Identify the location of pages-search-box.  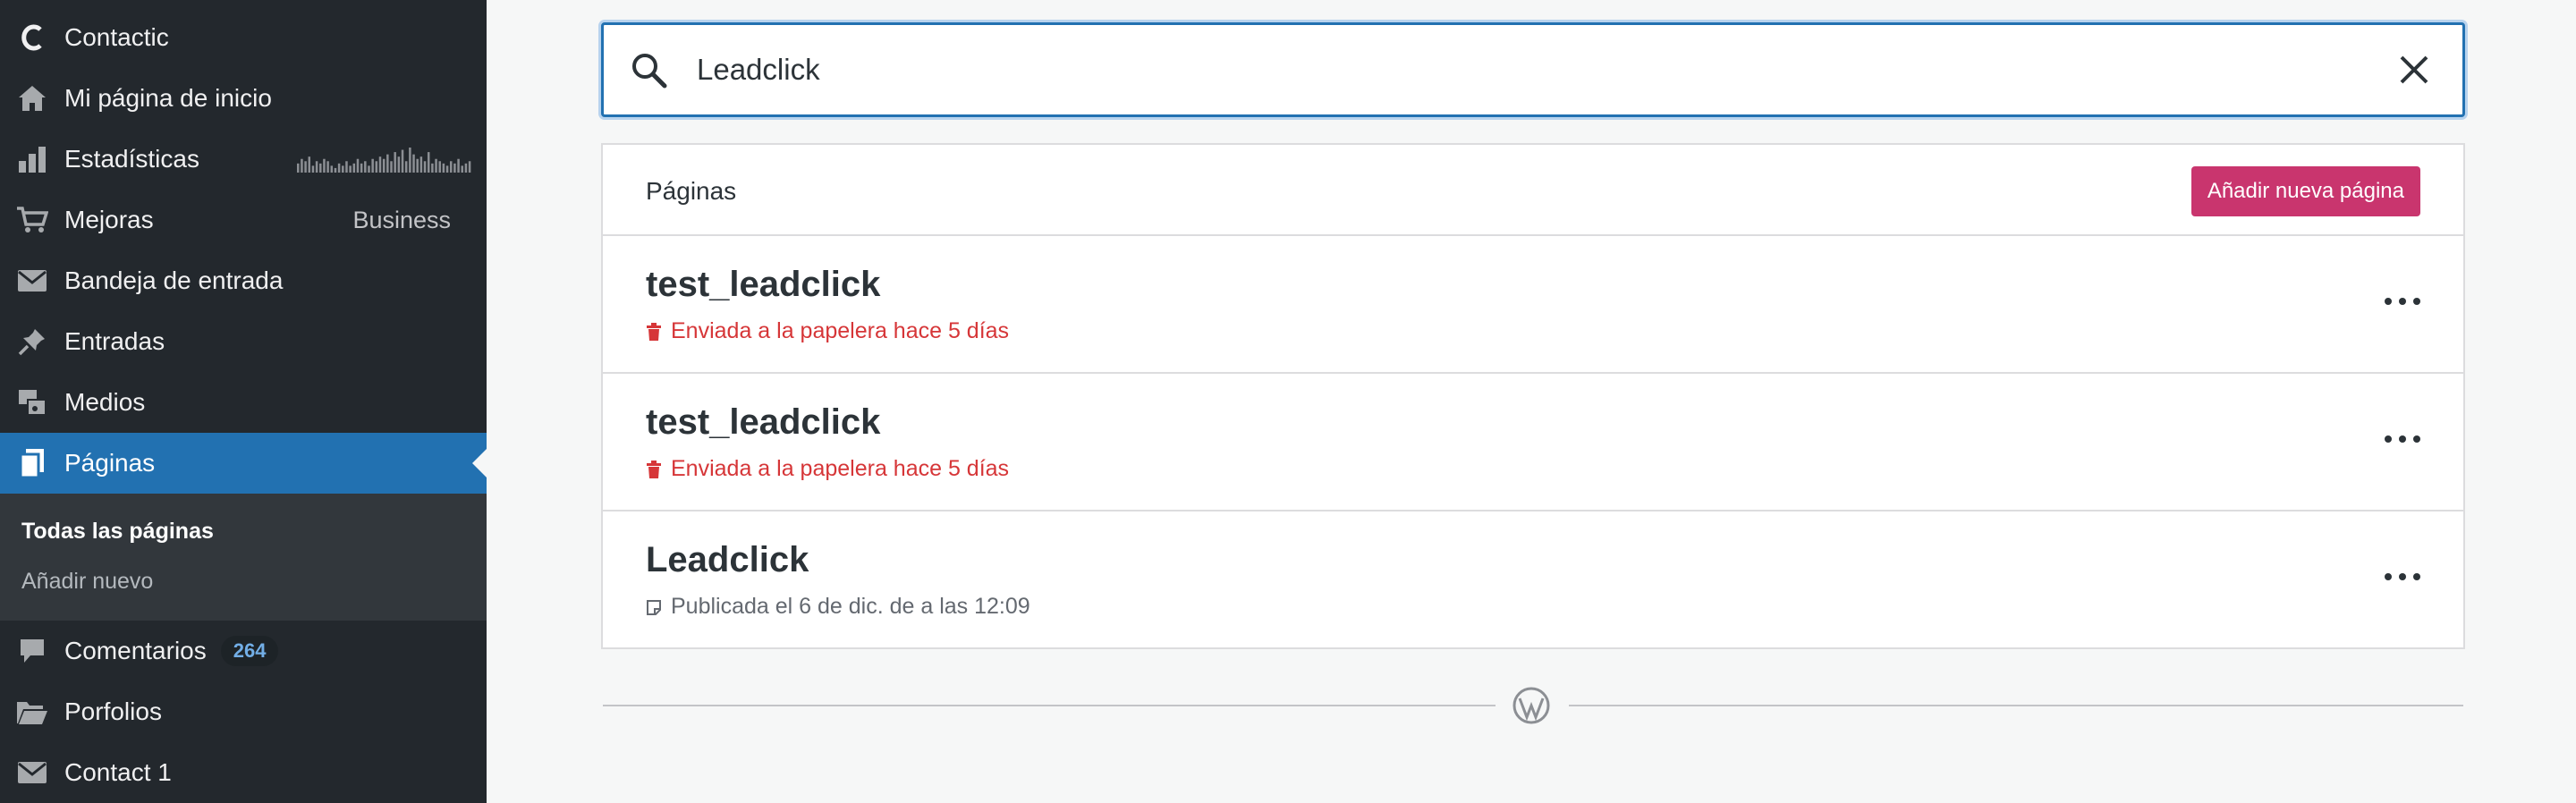
(1533, 69).